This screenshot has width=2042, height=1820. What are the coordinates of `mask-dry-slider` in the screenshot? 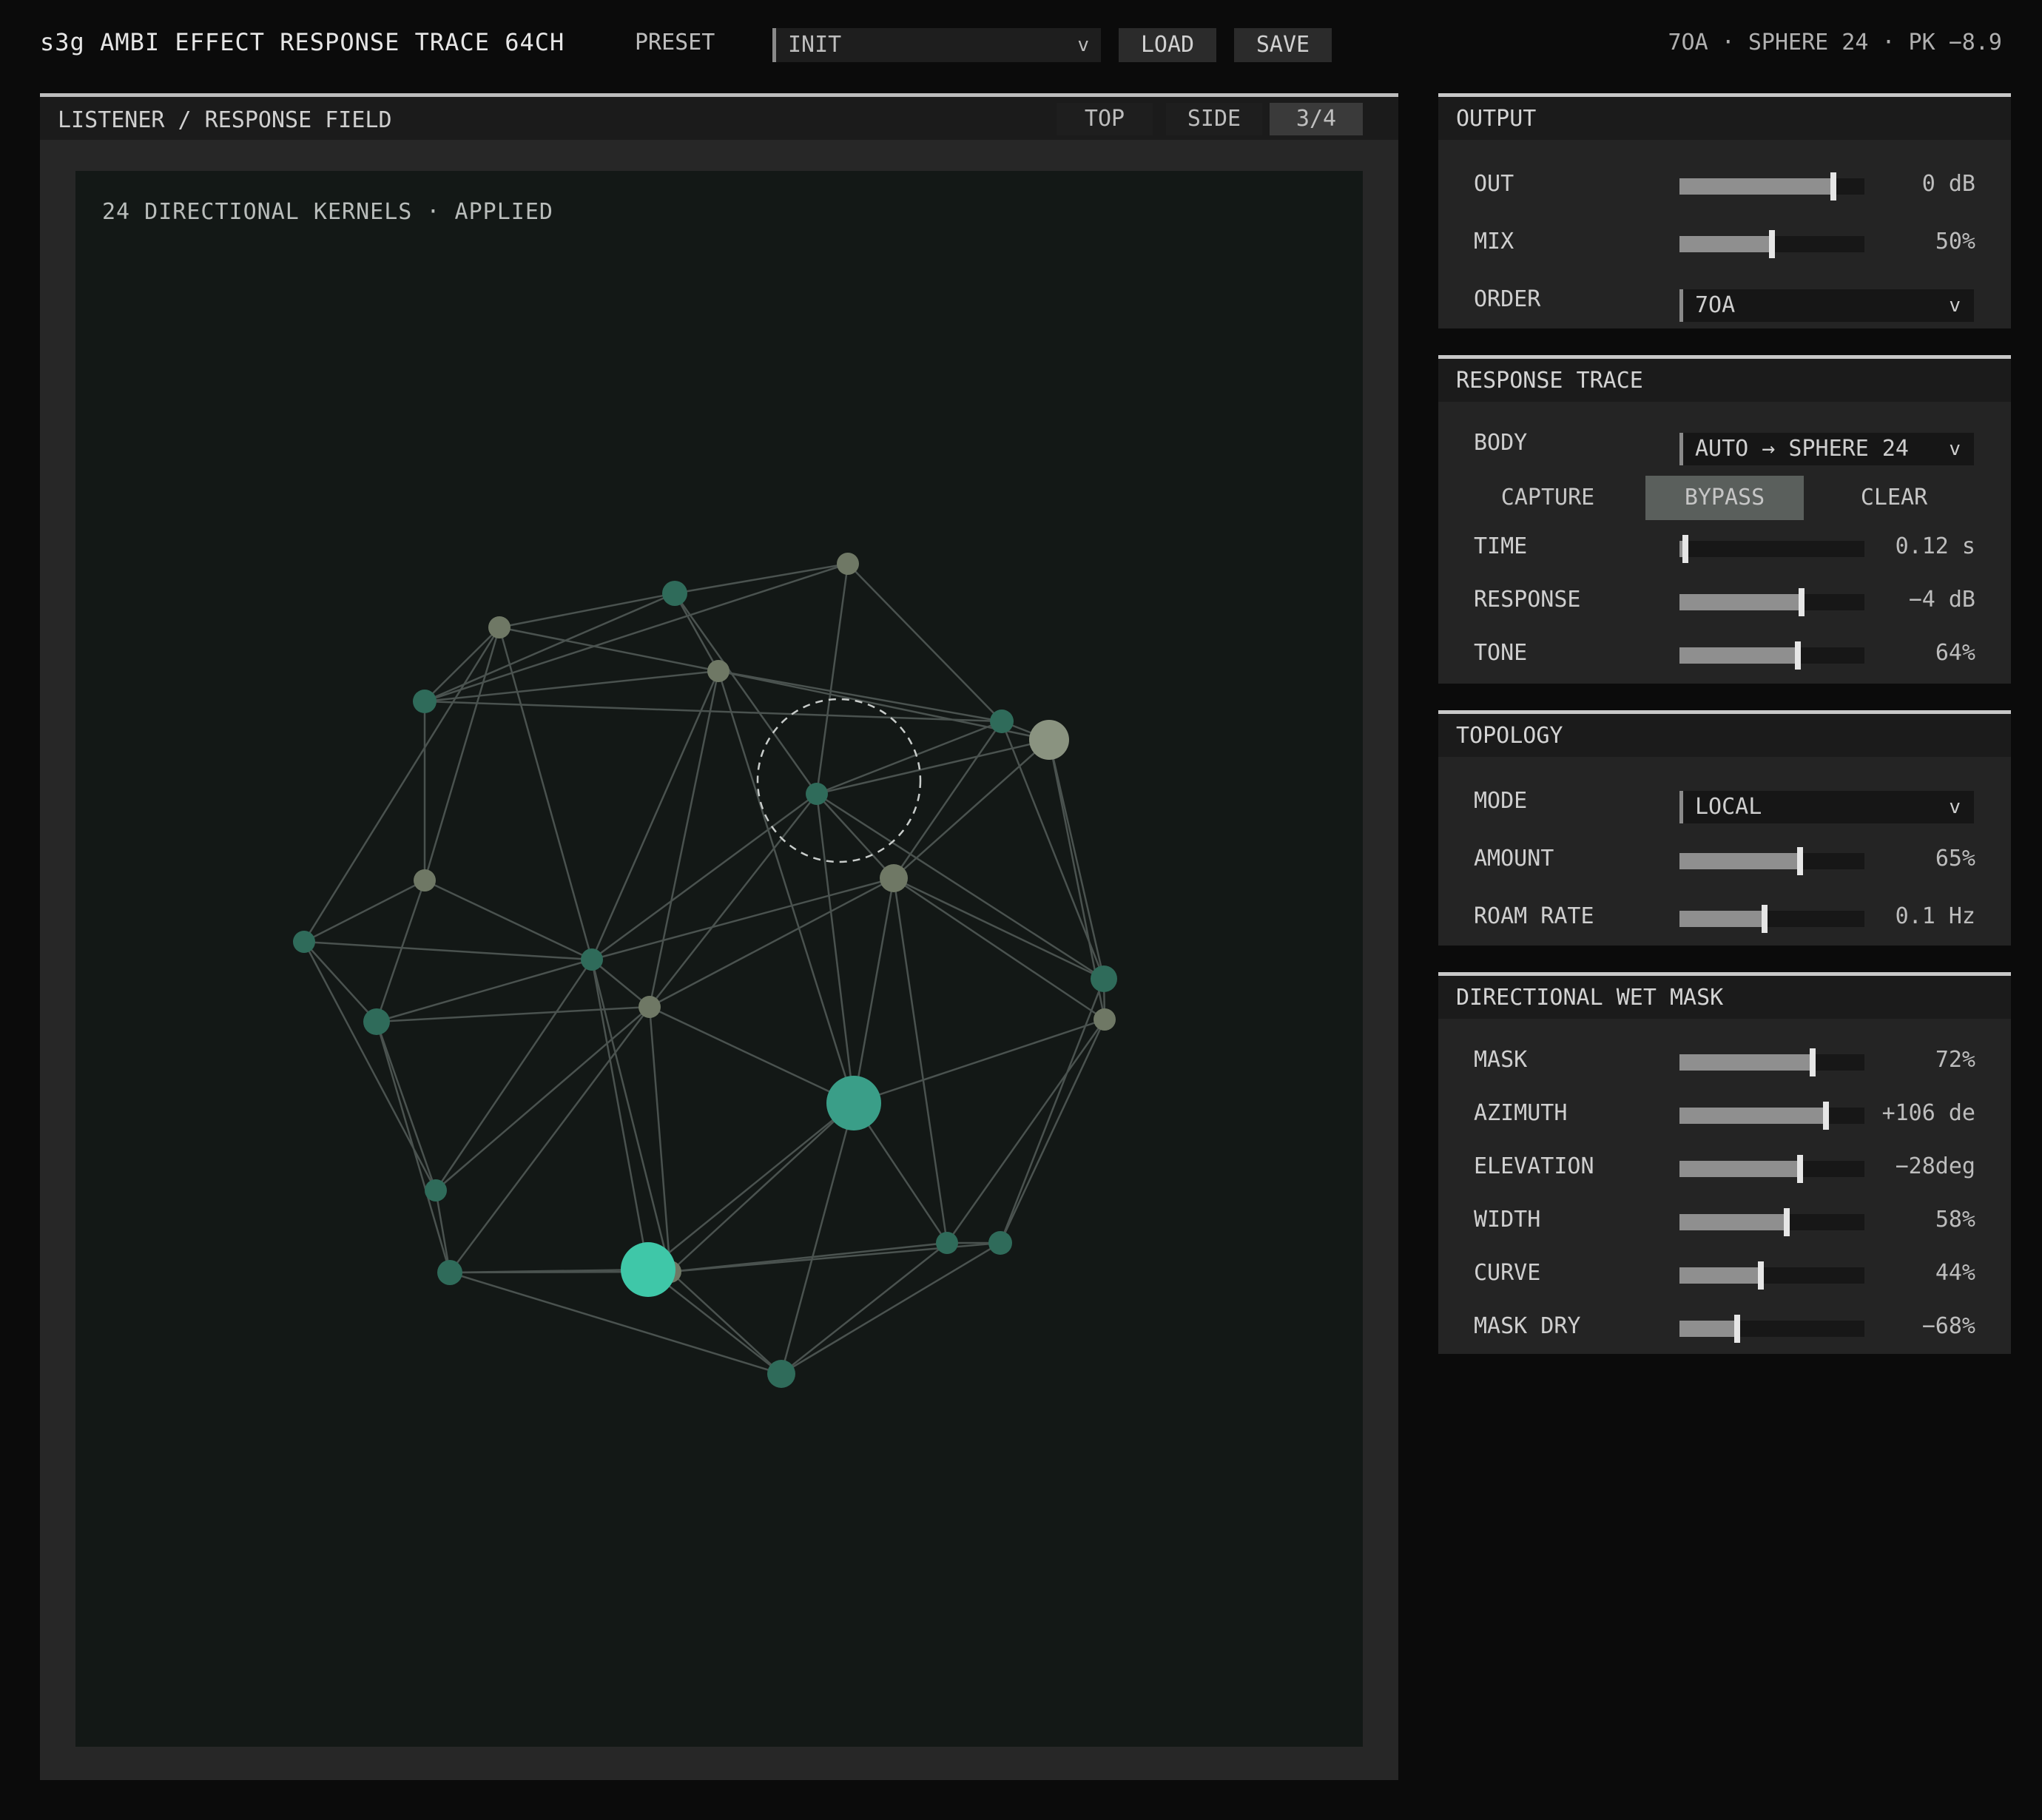 It's located at (1771, 1329).